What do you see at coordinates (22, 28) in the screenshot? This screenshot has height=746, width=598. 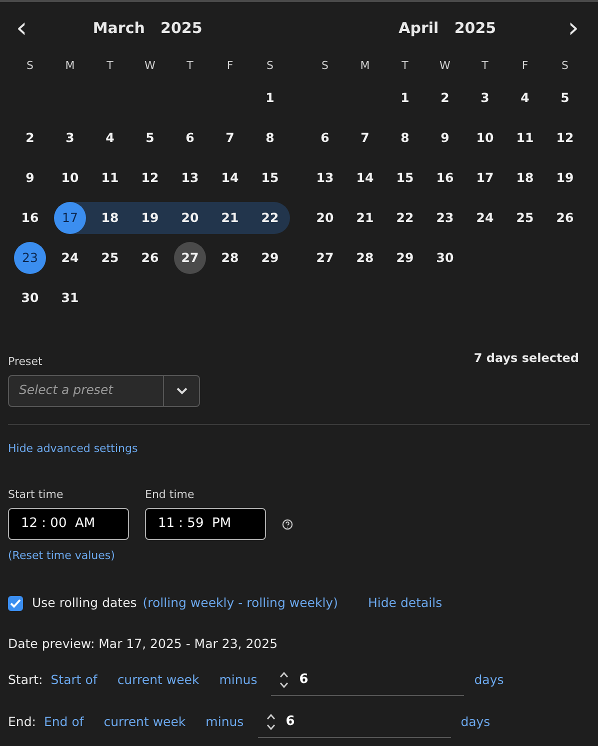 I see `previous-month-button: ‹` at bounding box center [22, 28].